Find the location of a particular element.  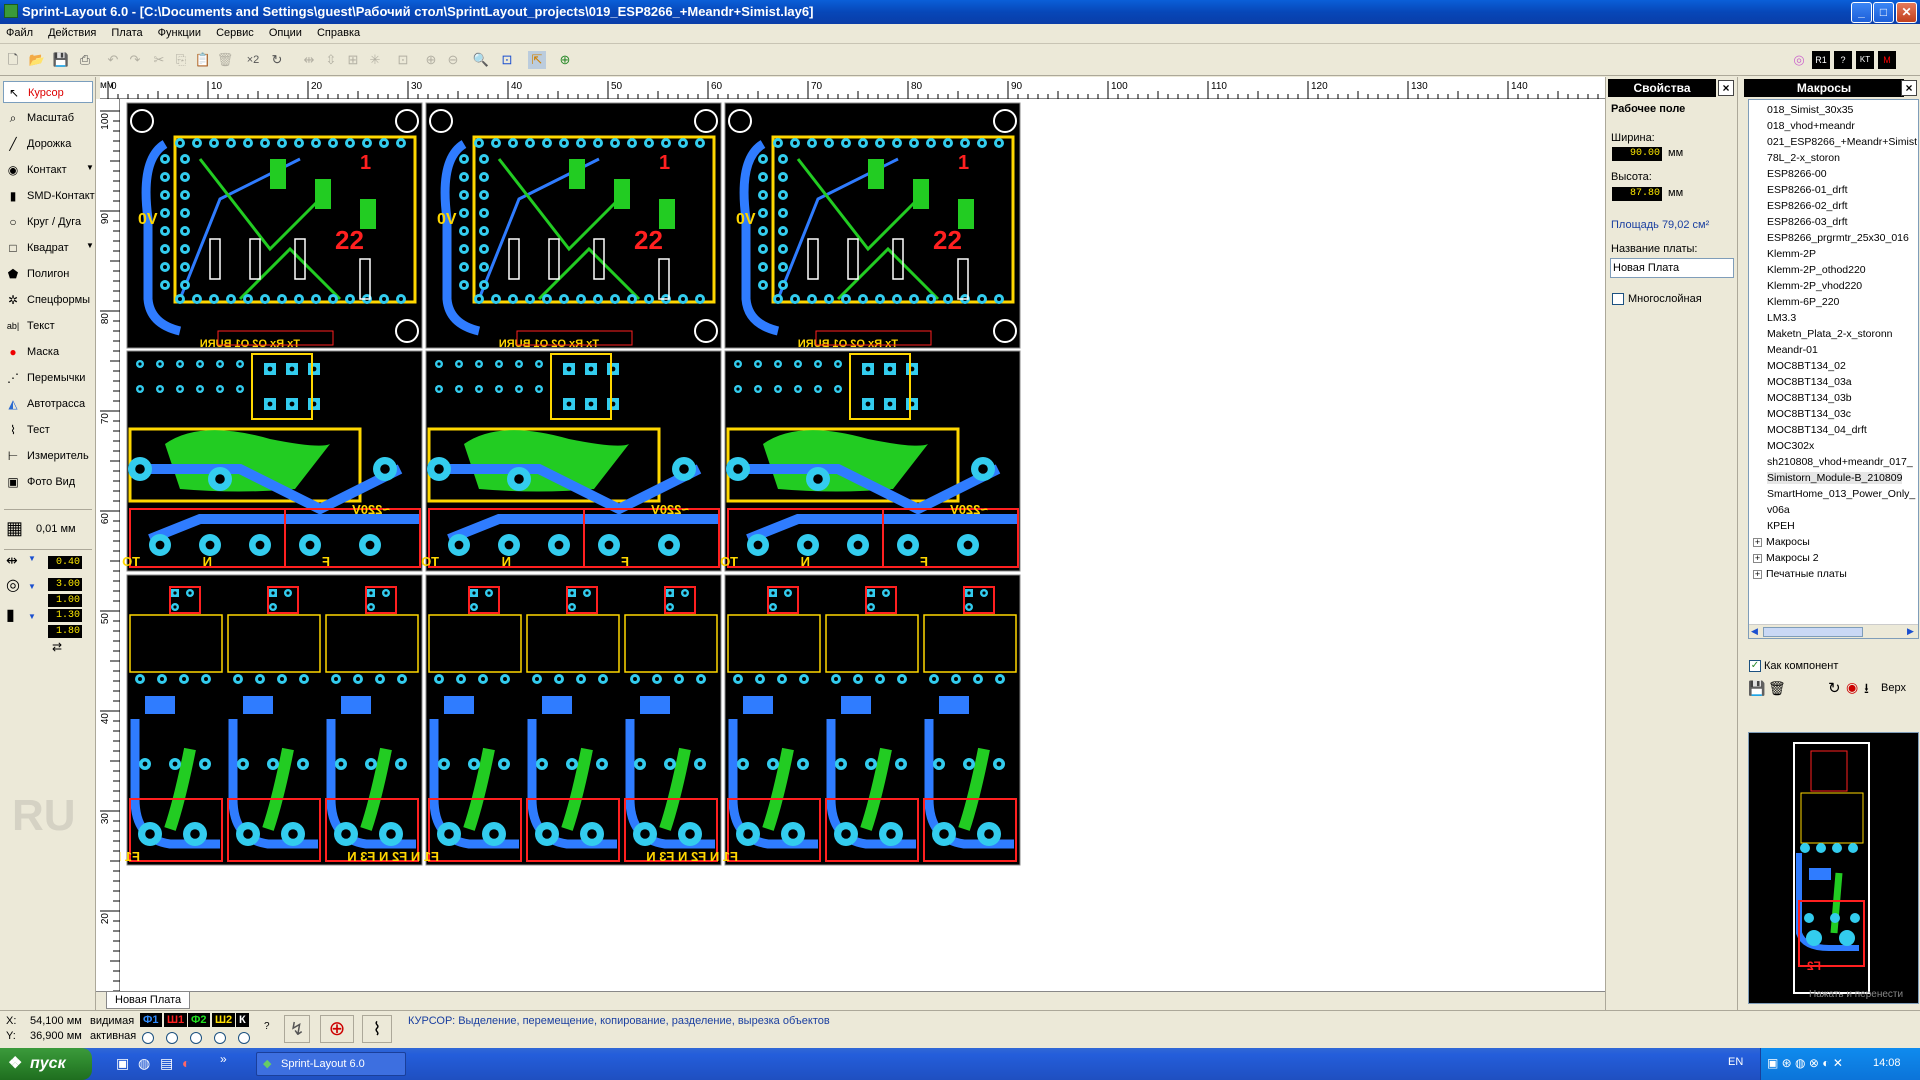

layer-toggle: Ф1 is located at coordinates (151, 1020).